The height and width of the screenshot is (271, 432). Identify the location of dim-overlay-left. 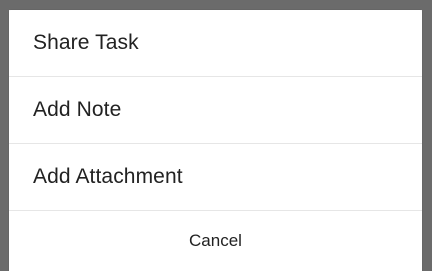
(4, 135).